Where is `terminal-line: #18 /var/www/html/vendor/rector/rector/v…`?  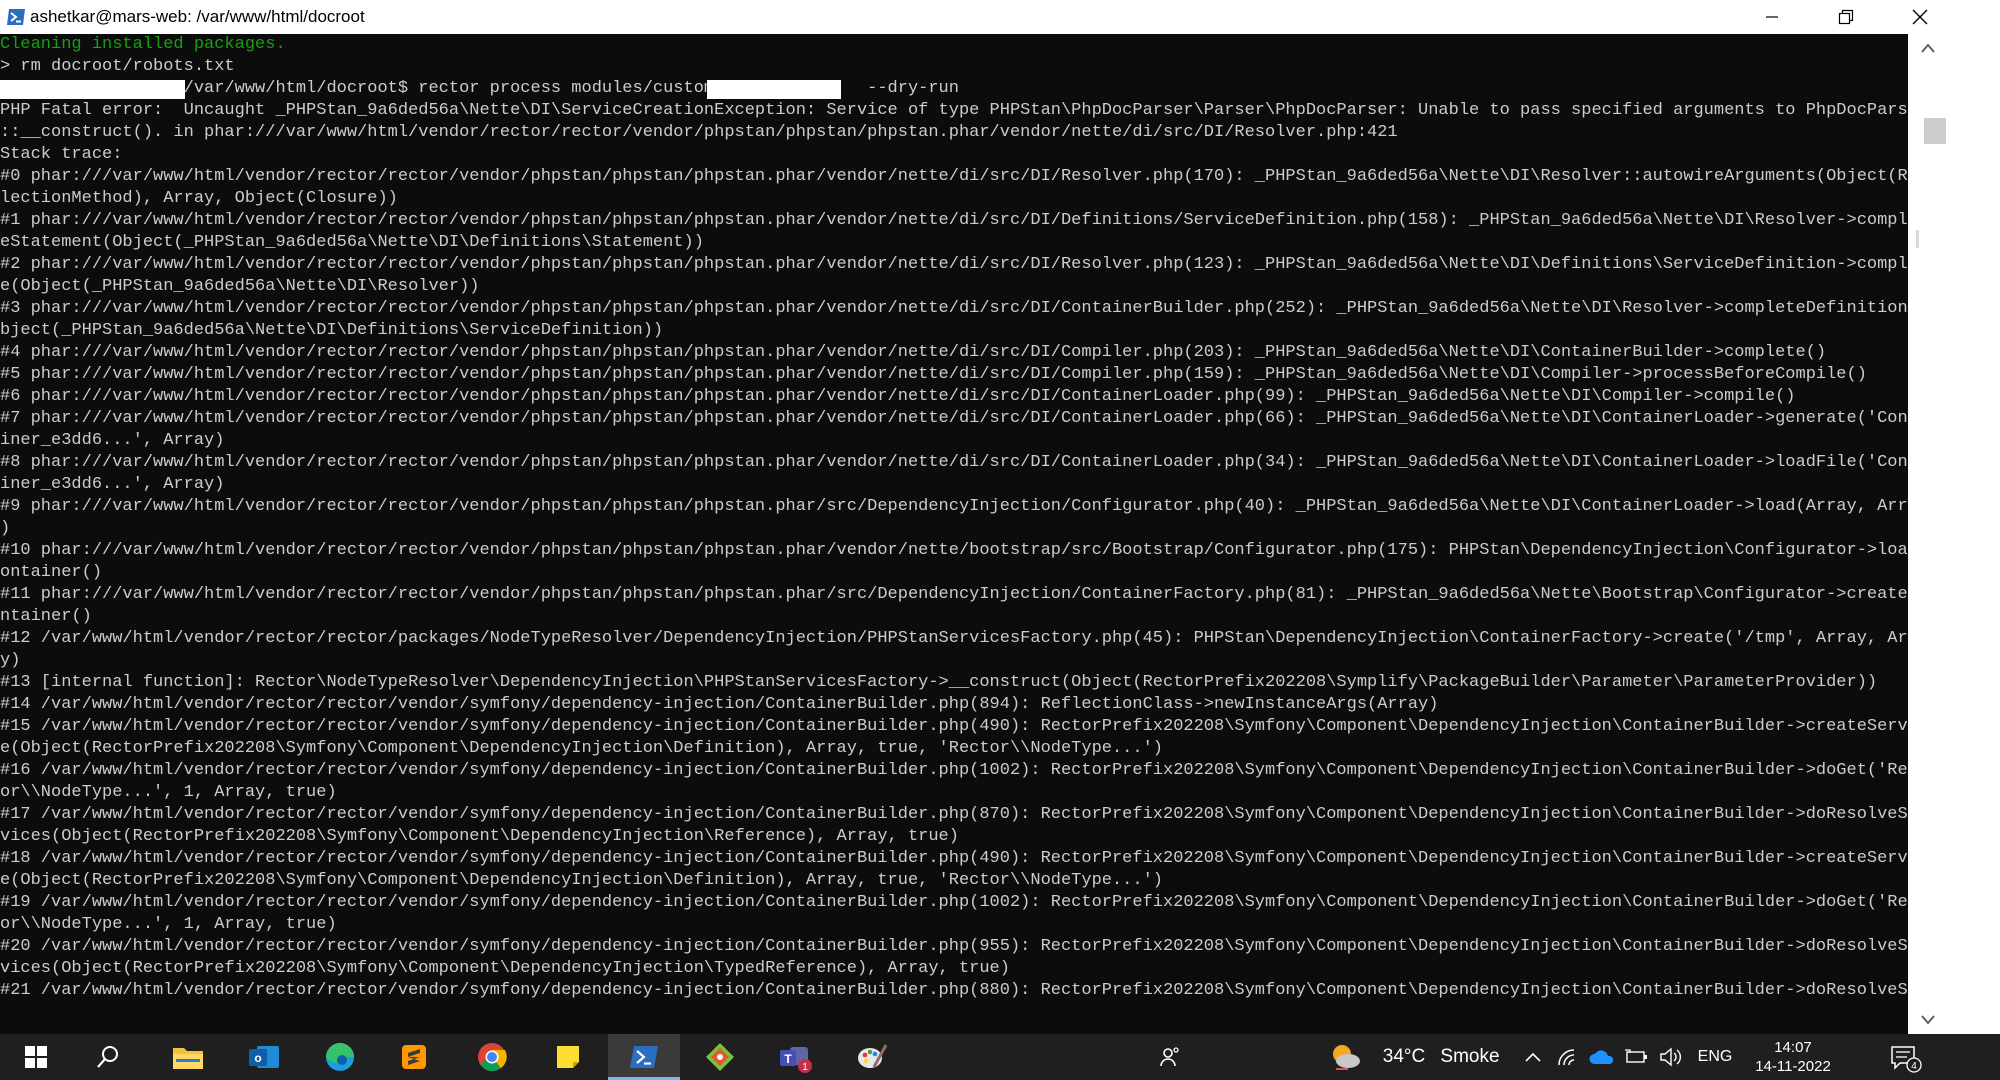 terminal-line: #18 /var/www/html/vendor/rector/rector/v… is located at coordinates (954, 858).